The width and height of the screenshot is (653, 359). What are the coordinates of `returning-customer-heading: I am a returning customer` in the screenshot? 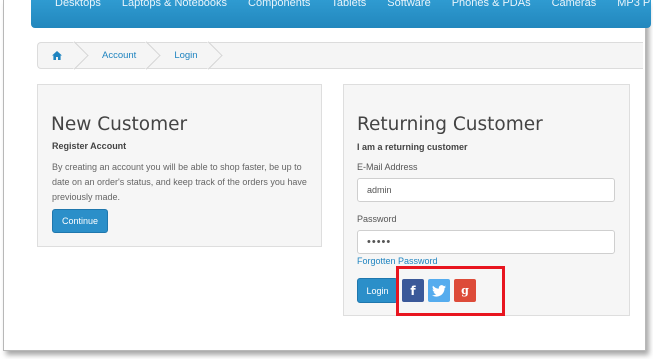 It's located at (412, 147).